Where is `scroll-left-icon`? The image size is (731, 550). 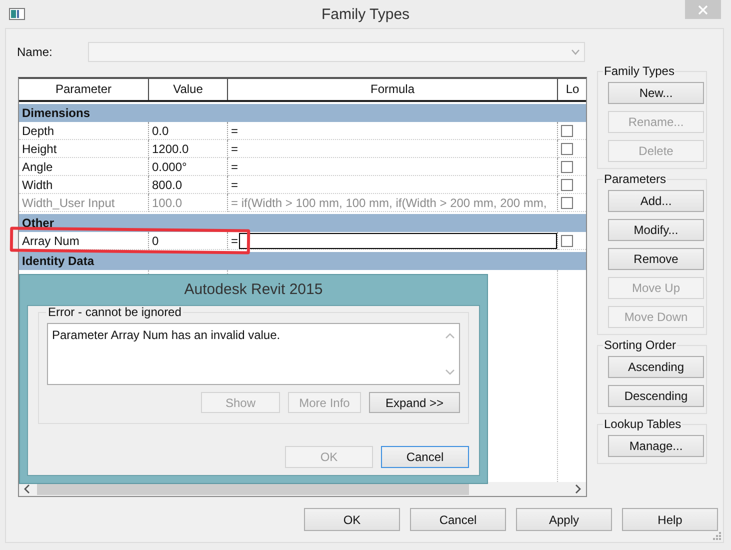
scroll-left-icon is located at coordinates (27, 489).